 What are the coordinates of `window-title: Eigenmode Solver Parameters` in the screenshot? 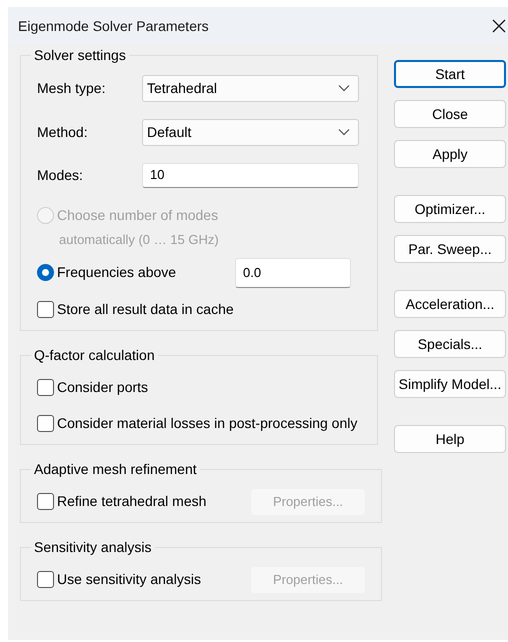 It's located at (113, 26).